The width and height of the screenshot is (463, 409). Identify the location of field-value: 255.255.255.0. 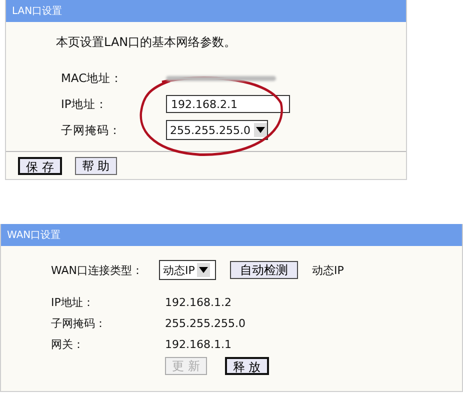
(205, 323).